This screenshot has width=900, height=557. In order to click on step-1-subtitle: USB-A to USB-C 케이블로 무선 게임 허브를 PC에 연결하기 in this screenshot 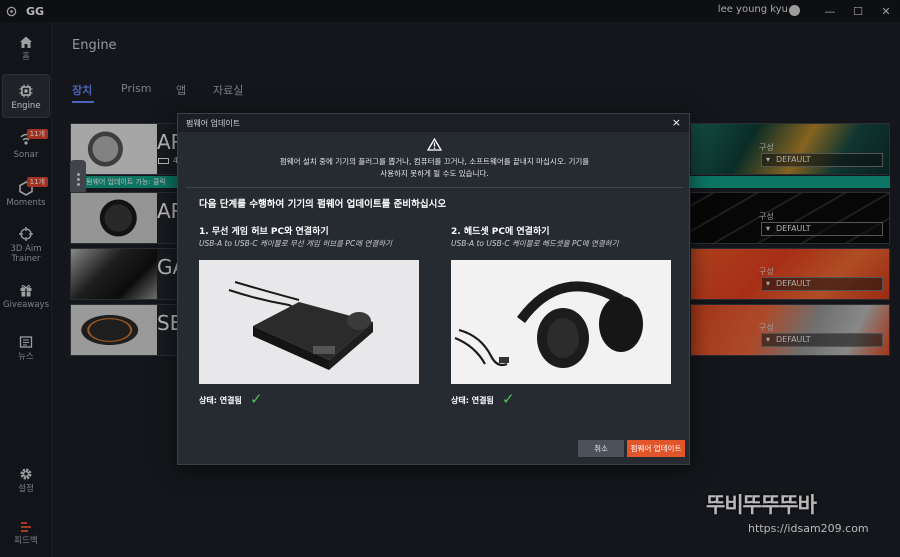, I will do `click(296, 243)`.